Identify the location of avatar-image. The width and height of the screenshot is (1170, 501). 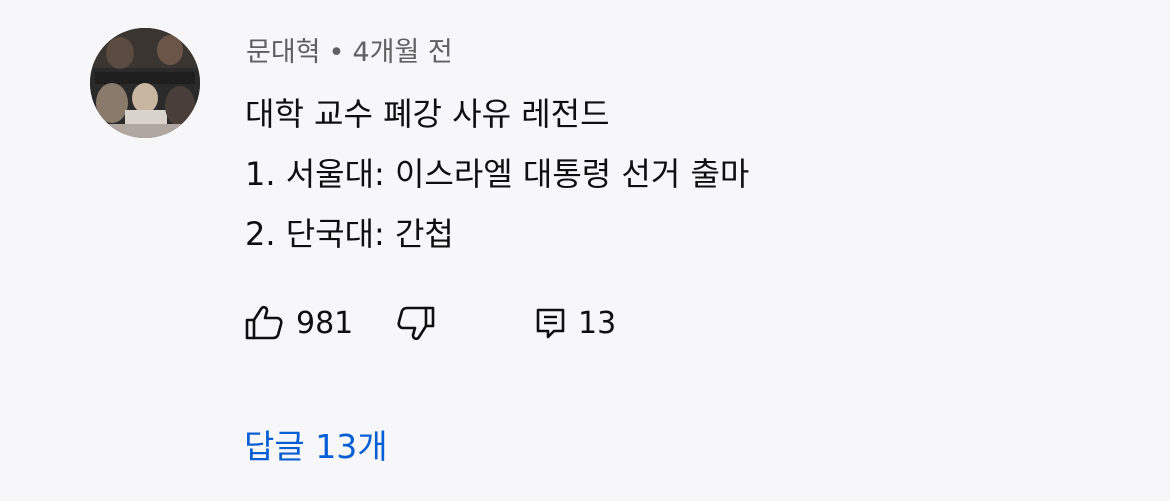
(145, 83).